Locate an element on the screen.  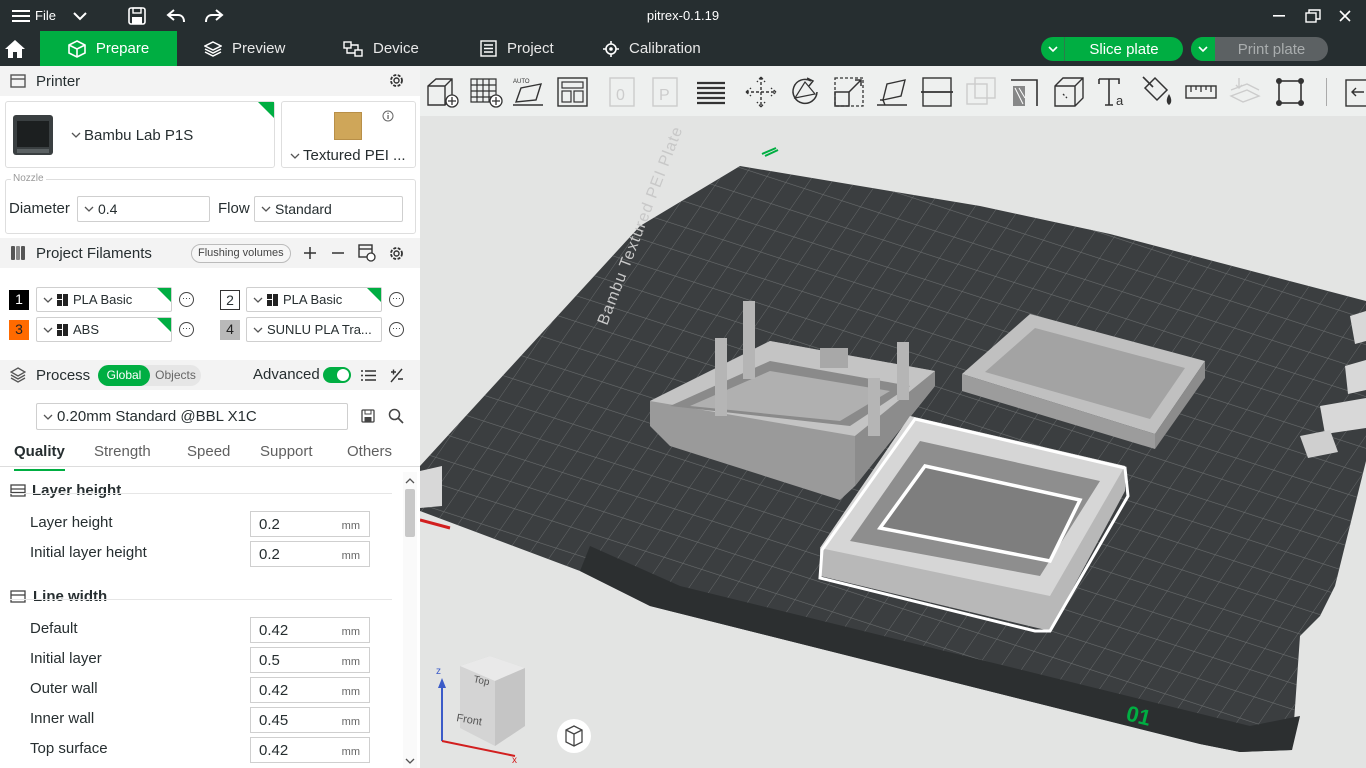
settings-scrollbar is located at coordinates (410, 620).